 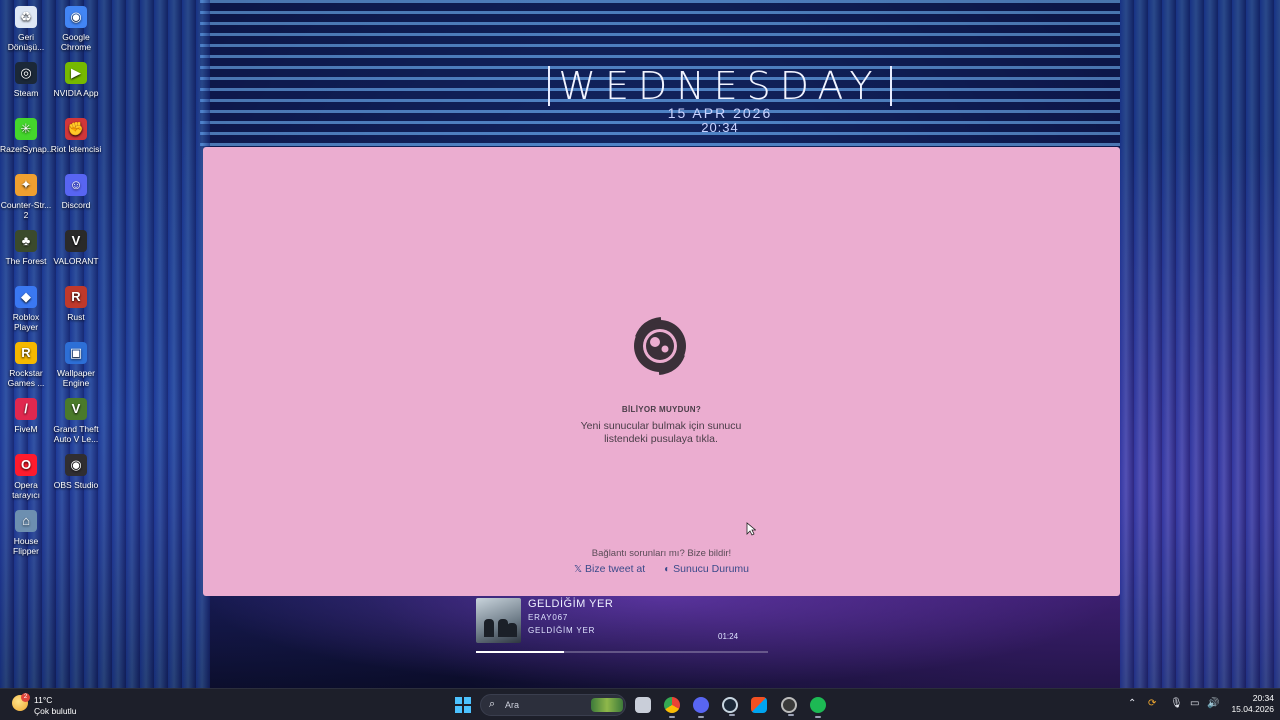 I want to click on recycle-bin-icon: ♻, so click(x=26, y=17).